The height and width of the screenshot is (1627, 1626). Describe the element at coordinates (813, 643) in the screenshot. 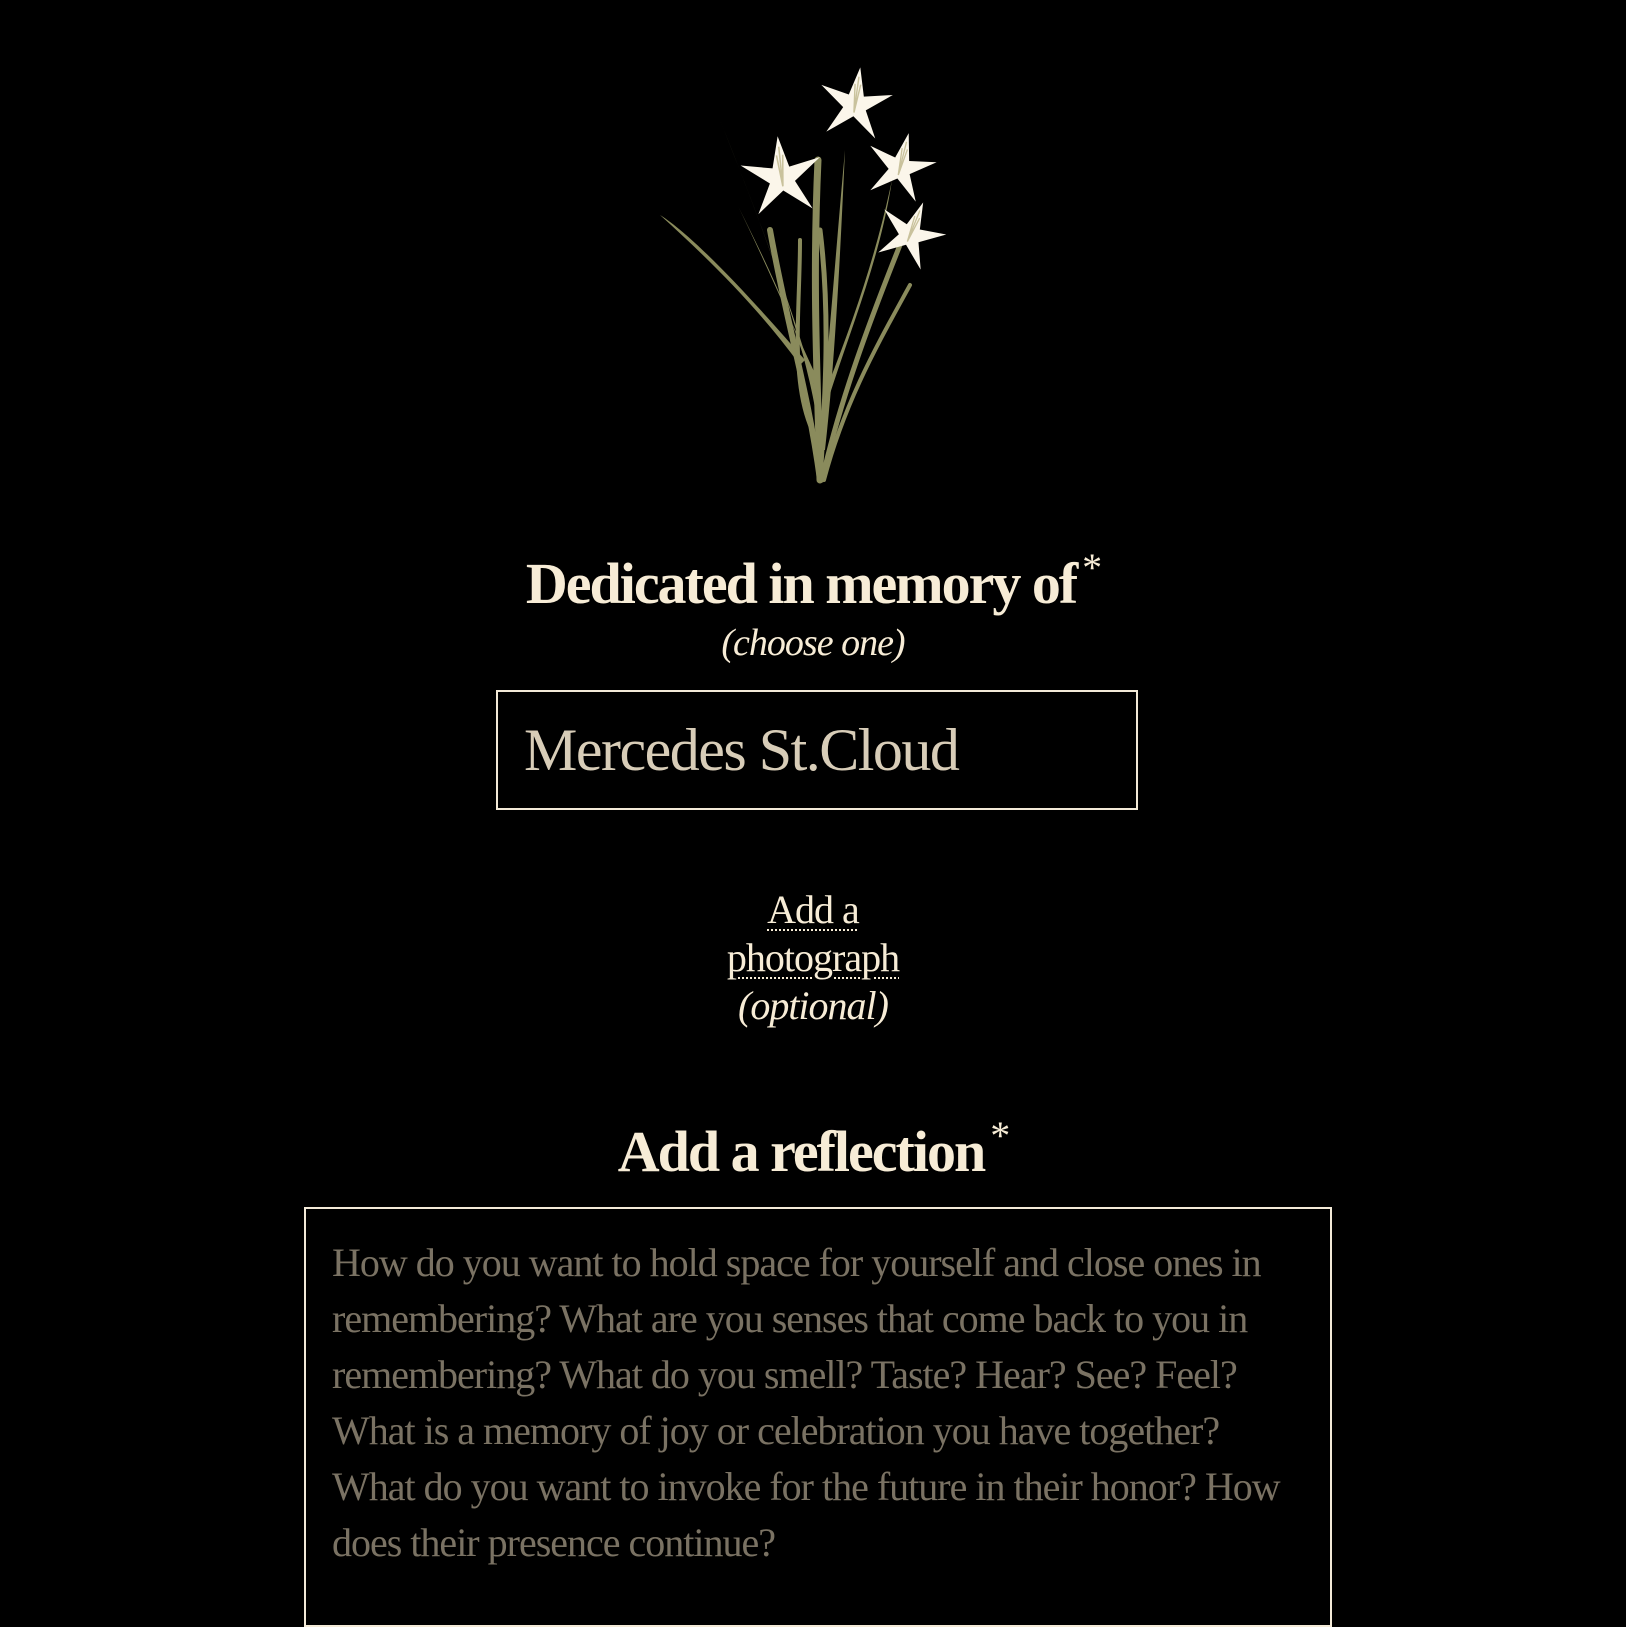

I see `dedication-hint: (choose one)` at that location.